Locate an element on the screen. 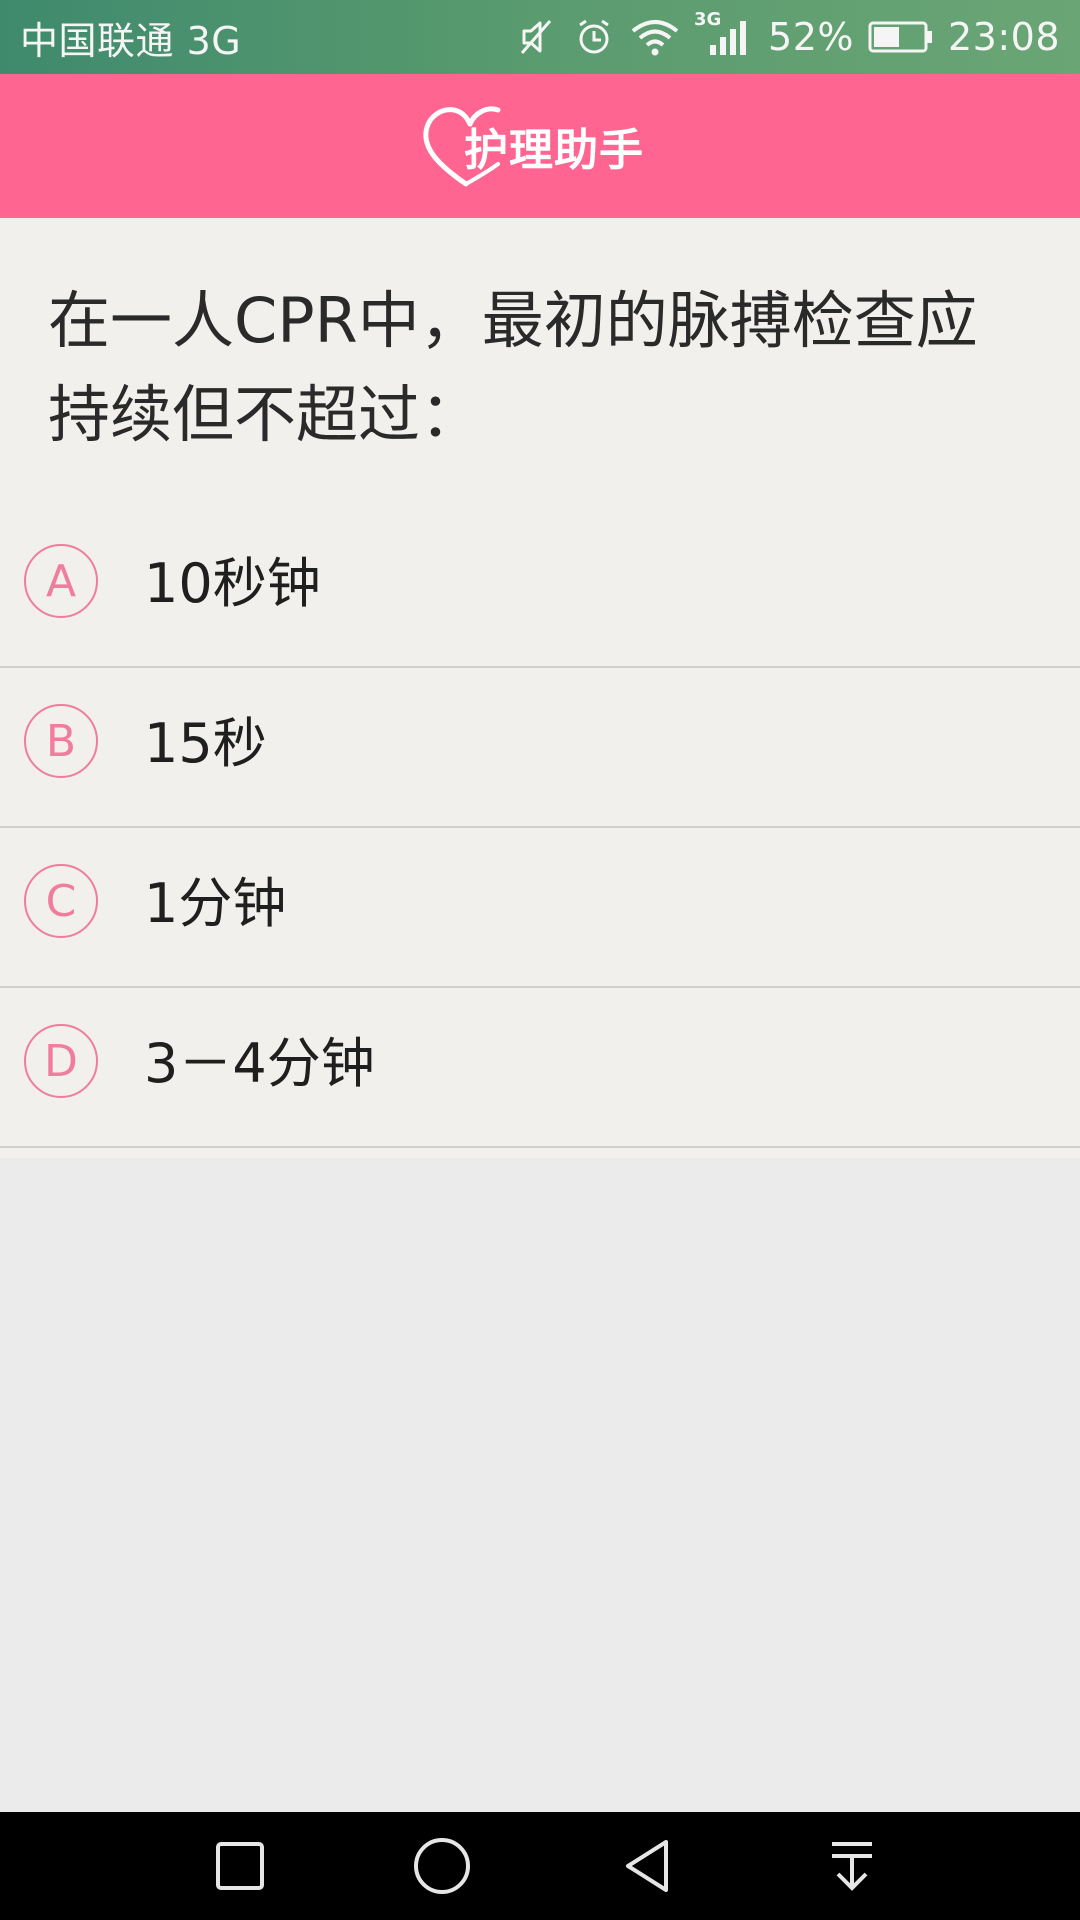  status-right: 3G 52% 23:08 is located at coordinates (787, 34).